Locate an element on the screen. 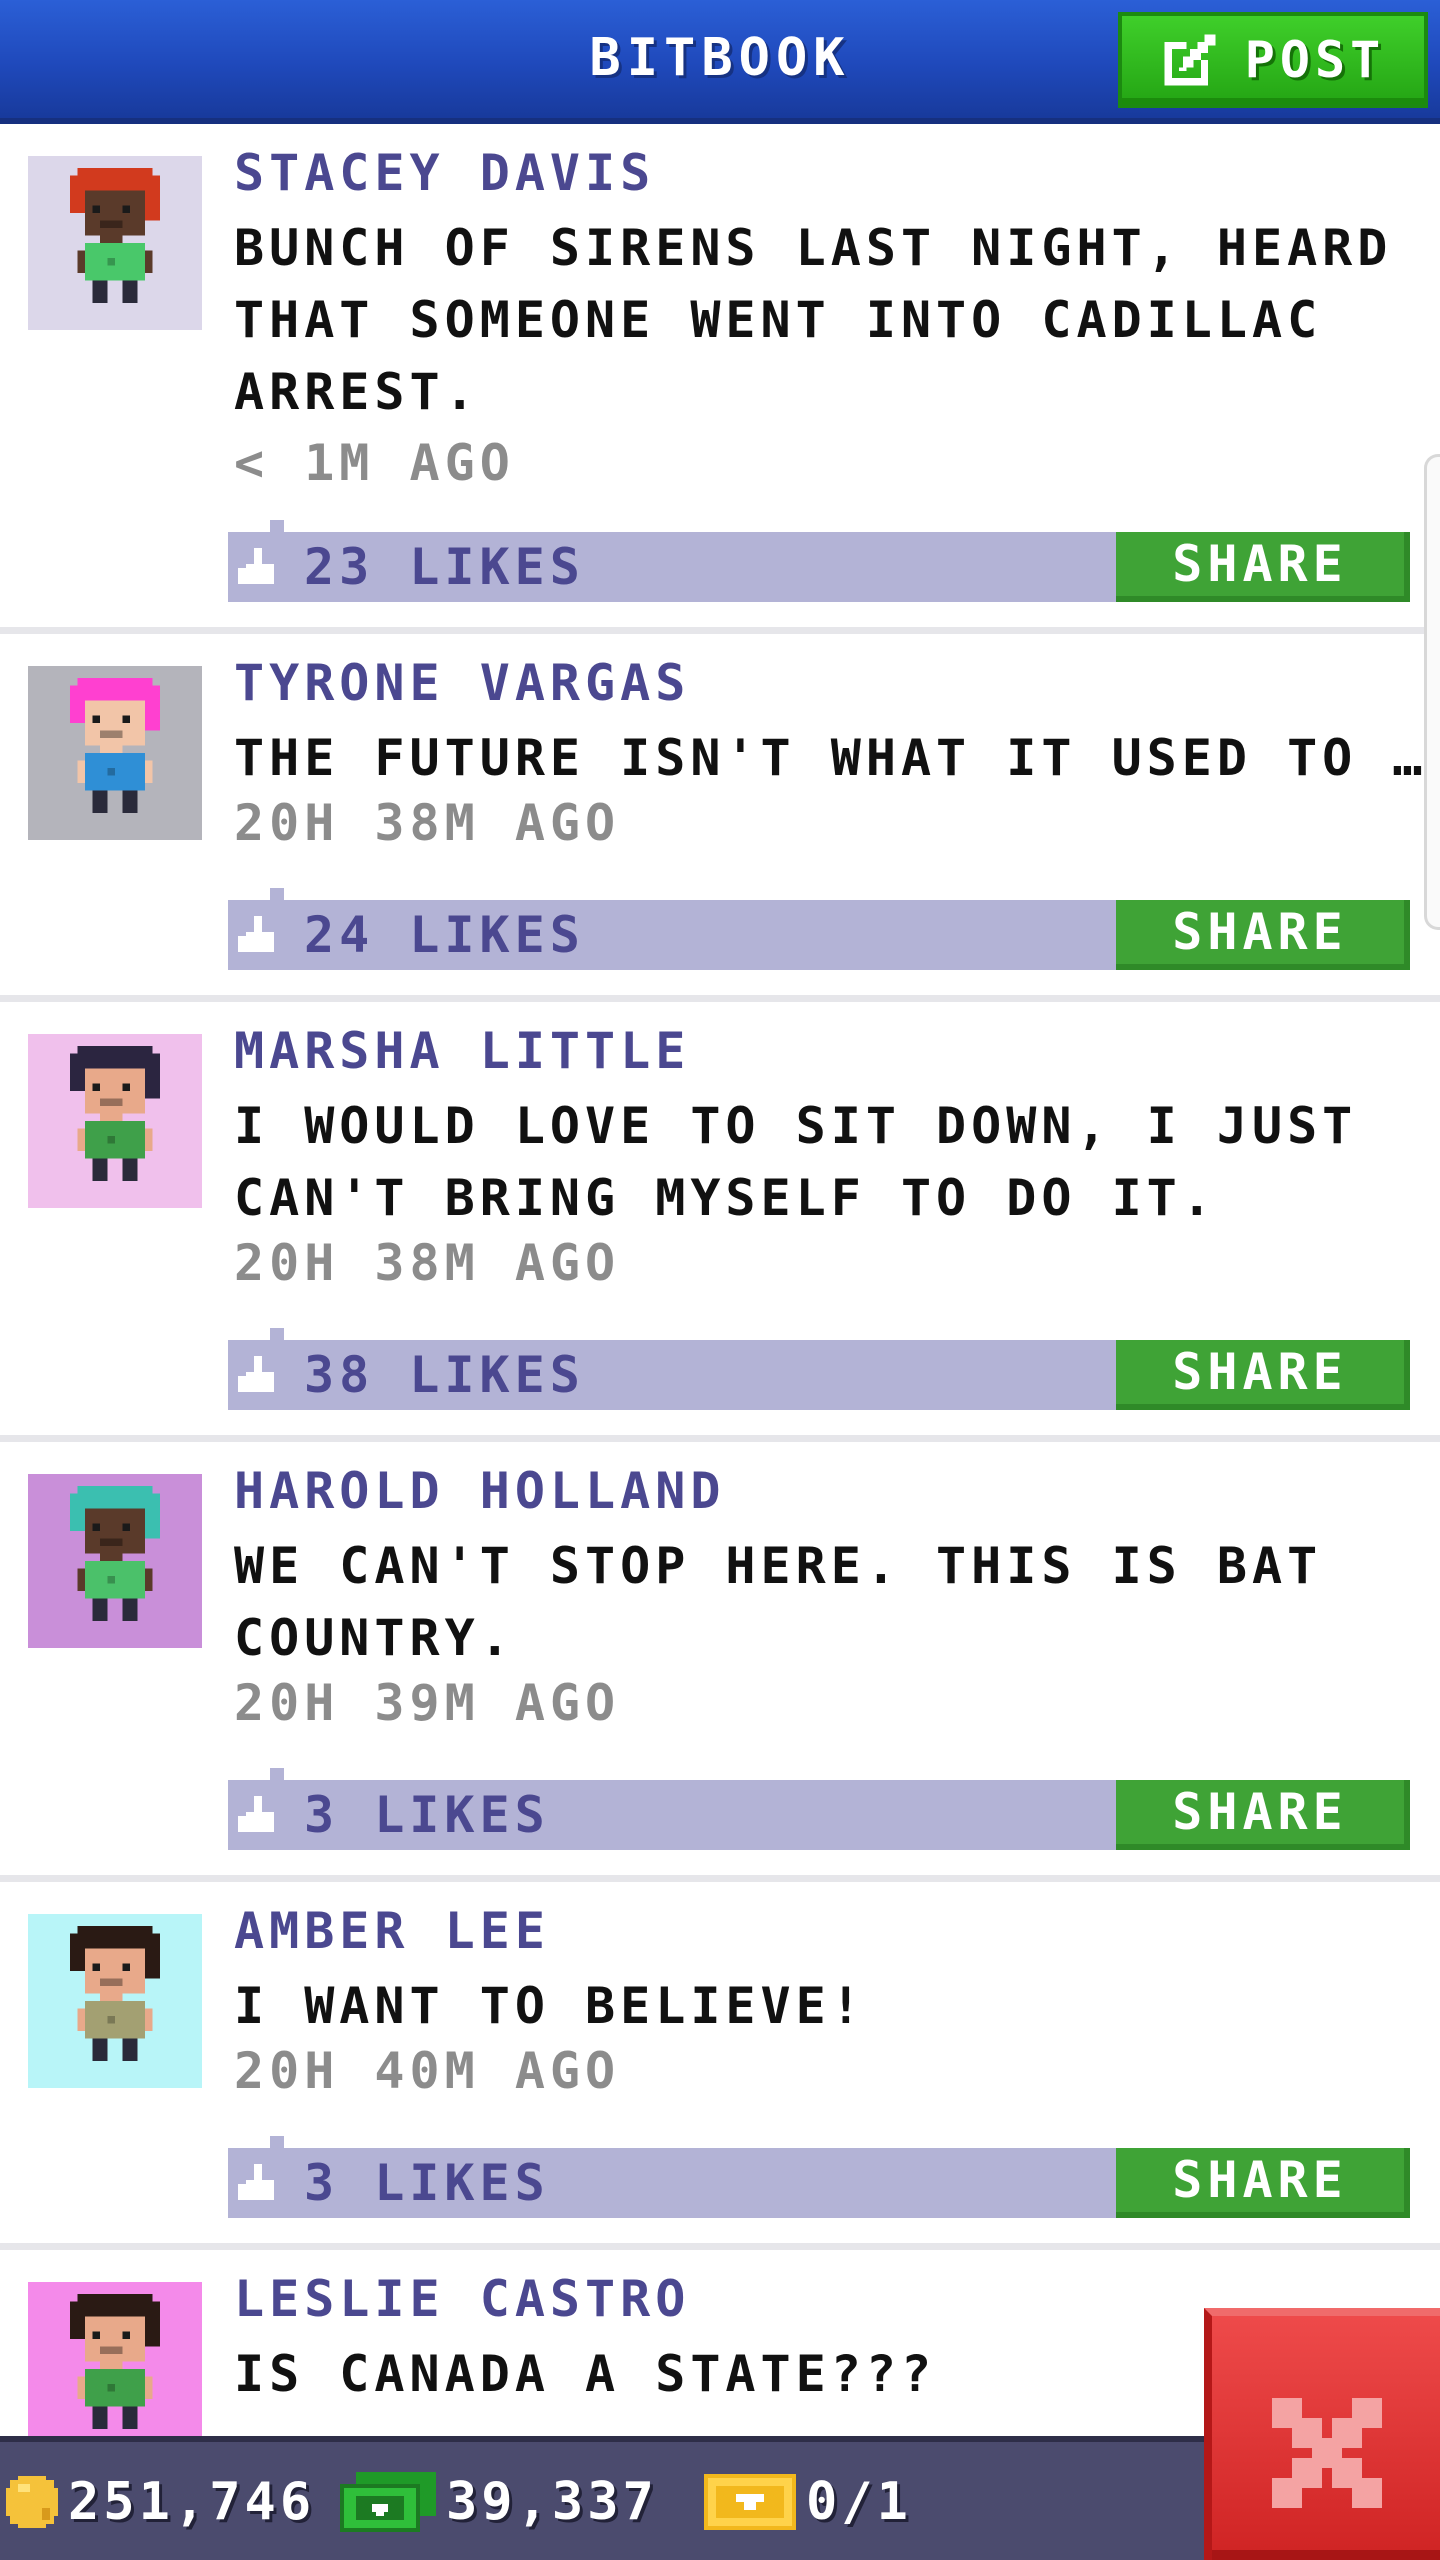 Image resolution: width=1440 pixels, height=2560 pixels. top-bar: BITBOOK POST is located at coordinates (720, 62).